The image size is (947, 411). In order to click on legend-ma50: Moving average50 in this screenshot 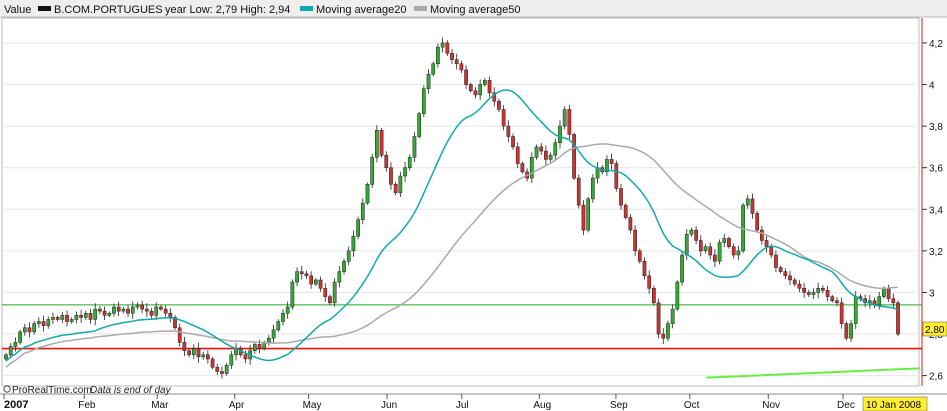, I will do `click(475, 10)`.